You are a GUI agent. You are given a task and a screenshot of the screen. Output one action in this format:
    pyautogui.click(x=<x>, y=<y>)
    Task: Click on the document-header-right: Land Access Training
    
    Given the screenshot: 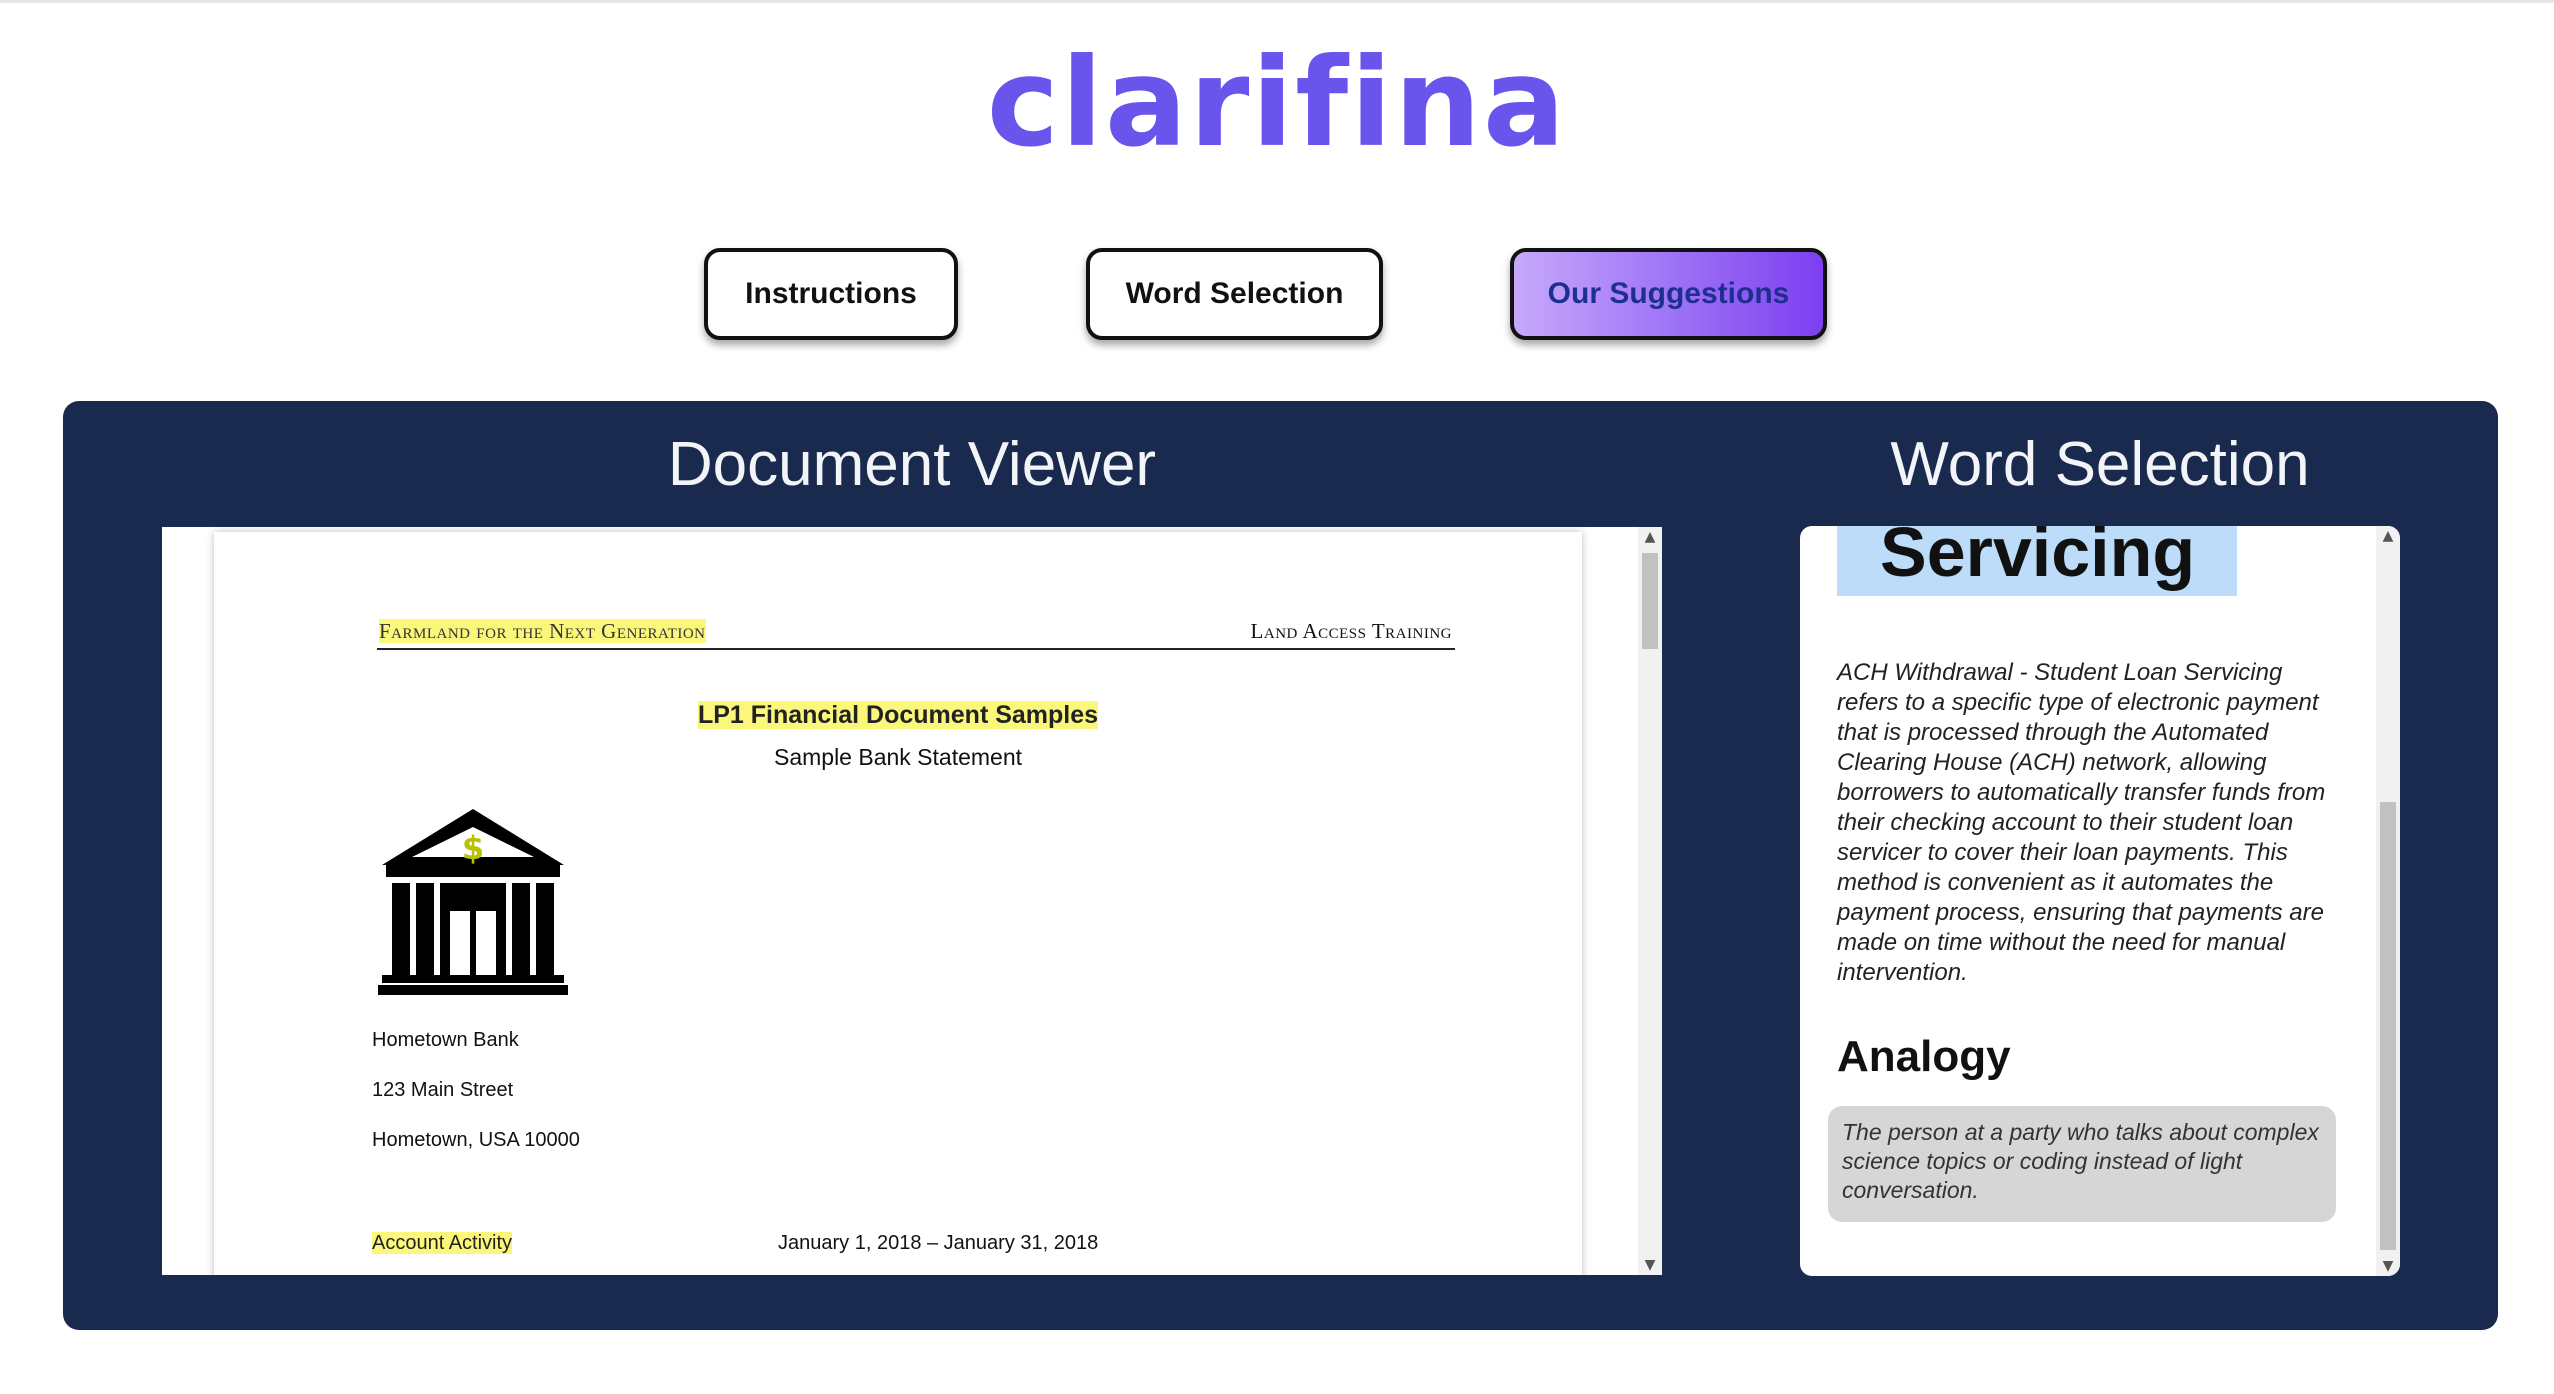 What is the action you would take?
    pyautogui.click(x=1351, y=631)
    